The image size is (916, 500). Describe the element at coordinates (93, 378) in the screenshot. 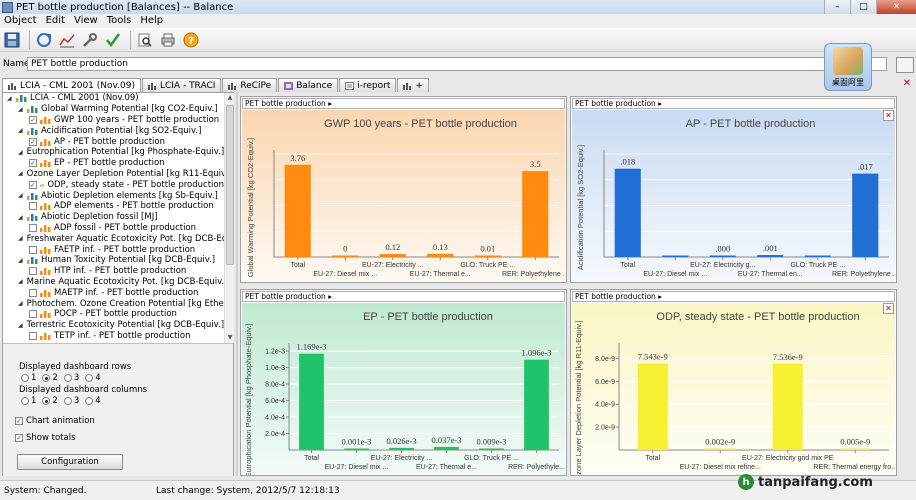

I see `rows-radio-4: 4` at that location.